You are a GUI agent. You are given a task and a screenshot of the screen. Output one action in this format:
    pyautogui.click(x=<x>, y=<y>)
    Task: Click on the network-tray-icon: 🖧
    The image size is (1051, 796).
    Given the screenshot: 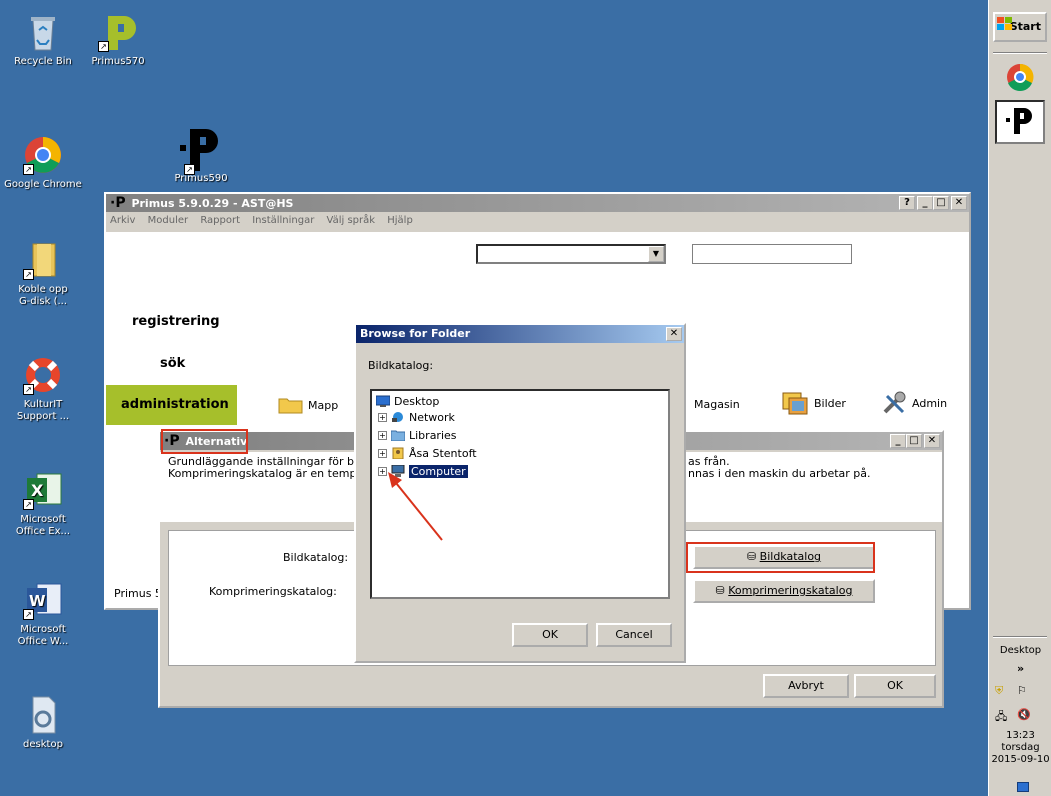 What is the action you would take?
    pyautogui.click(x=1001, y=717)
    